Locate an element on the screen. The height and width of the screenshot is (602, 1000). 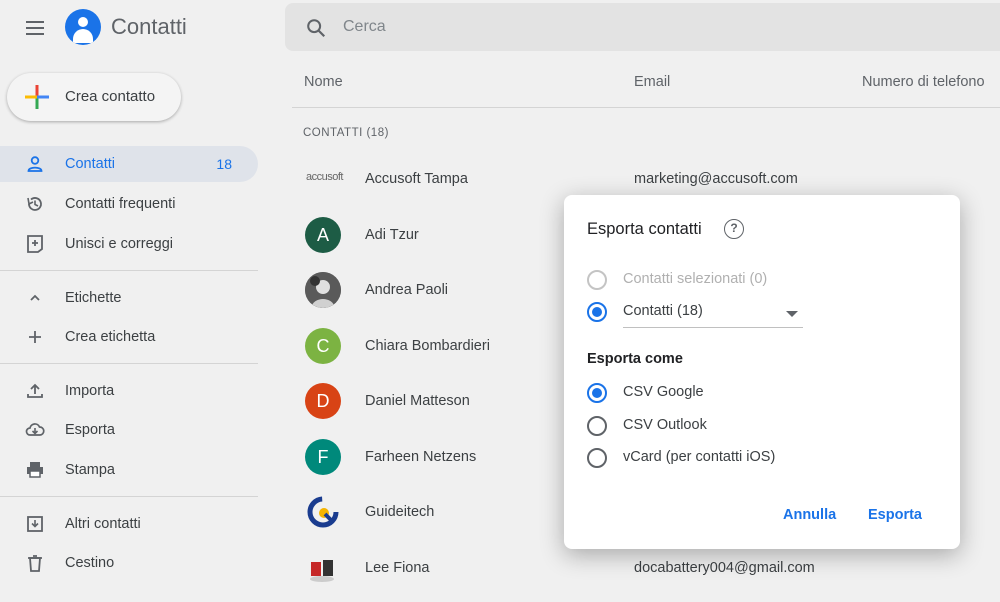
sidebar-item-other-contacts: Altri contatti is located at coordinates (129, 524).